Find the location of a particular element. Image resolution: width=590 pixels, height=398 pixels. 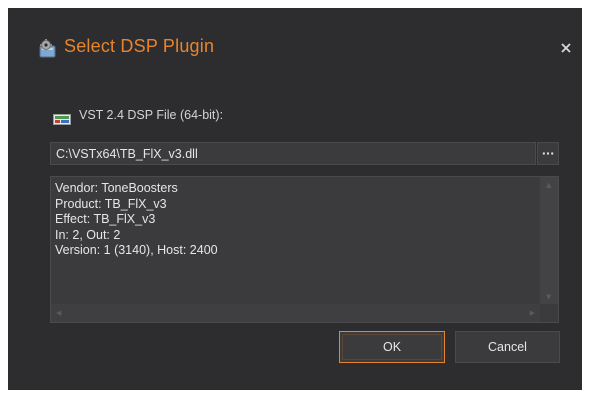

info-line-effect: Effect: TB_FlX_v3 is located at coordinates (105, 219).